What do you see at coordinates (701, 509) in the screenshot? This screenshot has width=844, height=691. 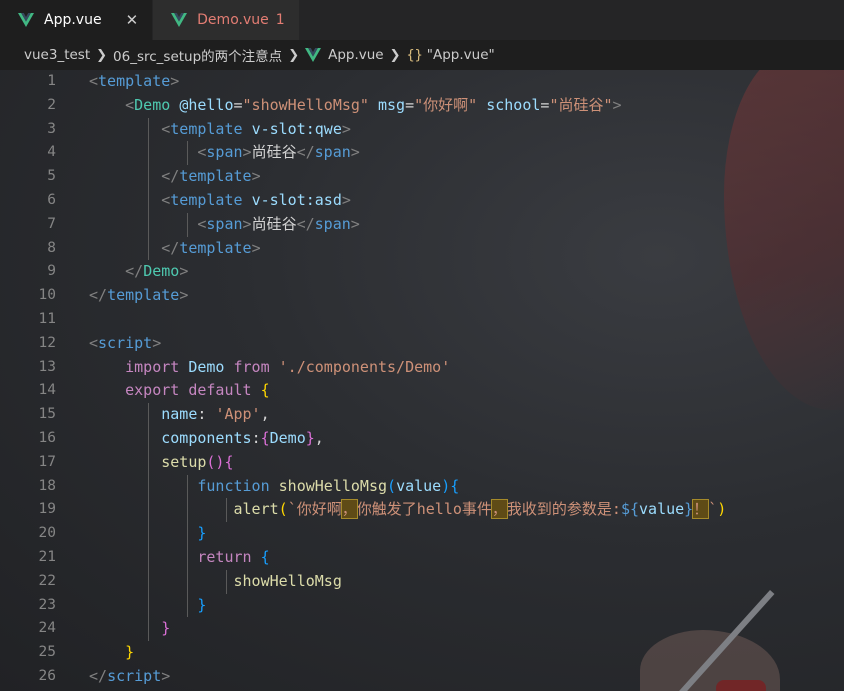 I see `irregular-char-highlight: ！` at bounding box center [701, 509].